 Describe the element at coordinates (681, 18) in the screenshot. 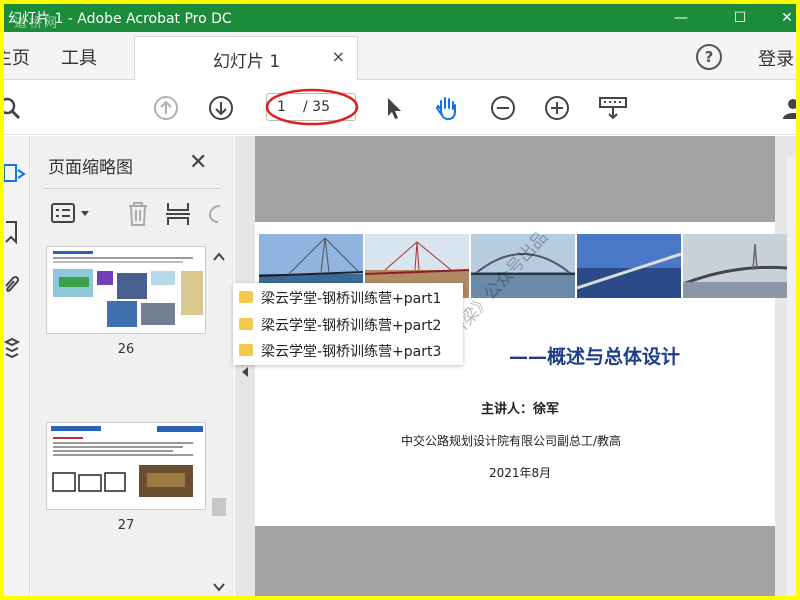

I see `minimize-button: —` at that location.